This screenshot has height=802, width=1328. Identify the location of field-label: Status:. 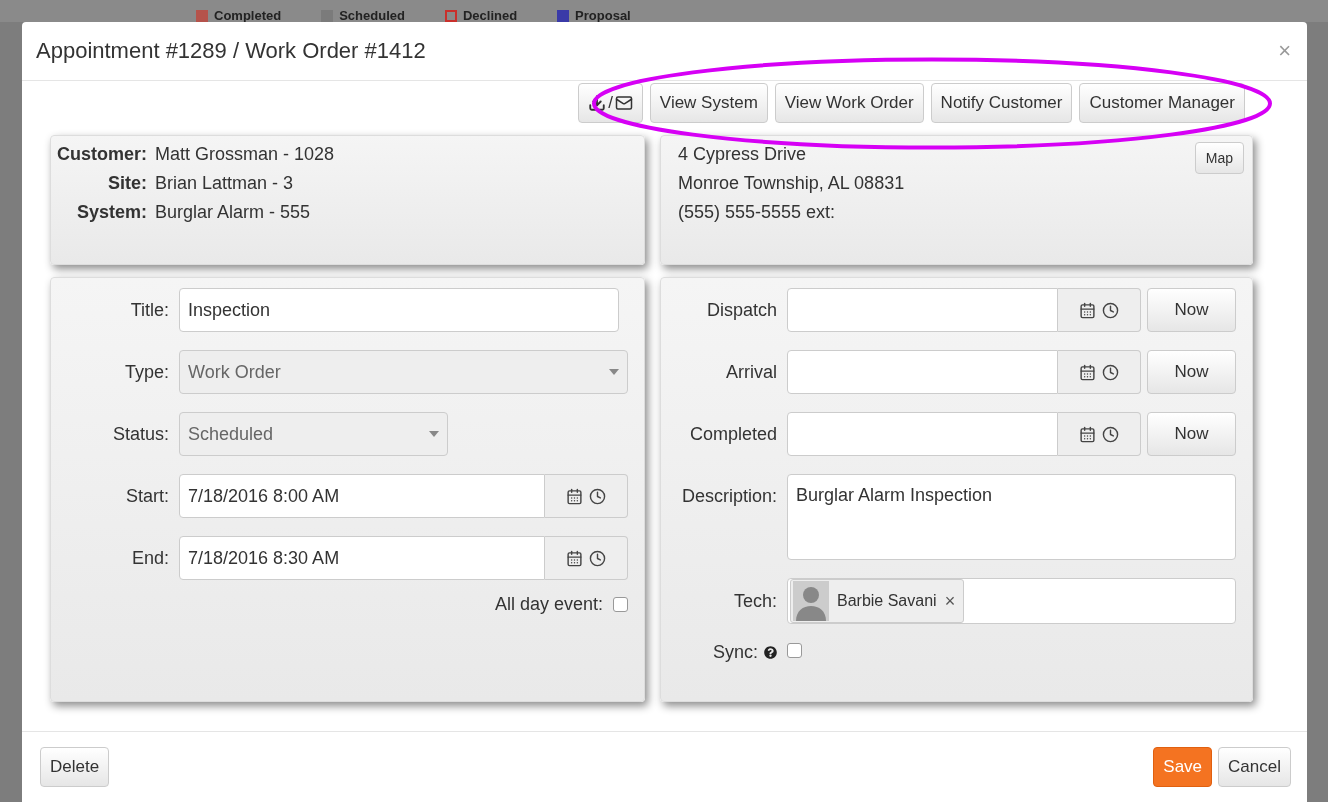
(140, 434).